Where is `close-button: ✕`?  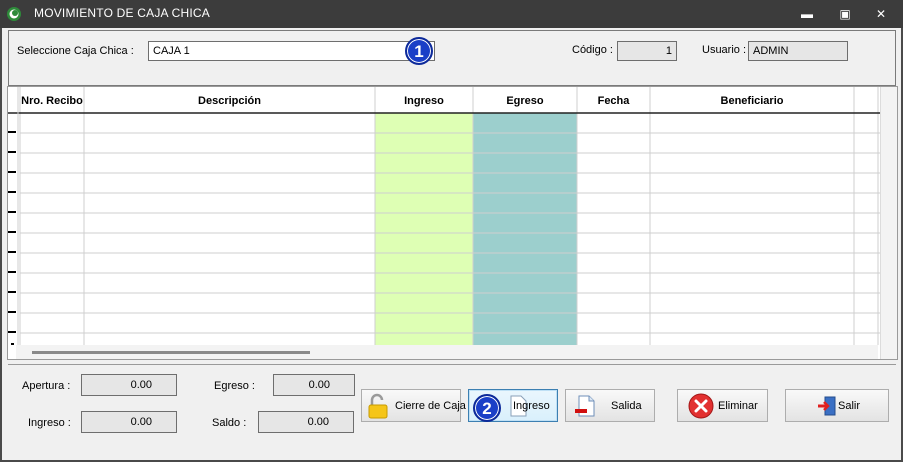
close-button: ✕ is located at coordinates (881, 14).